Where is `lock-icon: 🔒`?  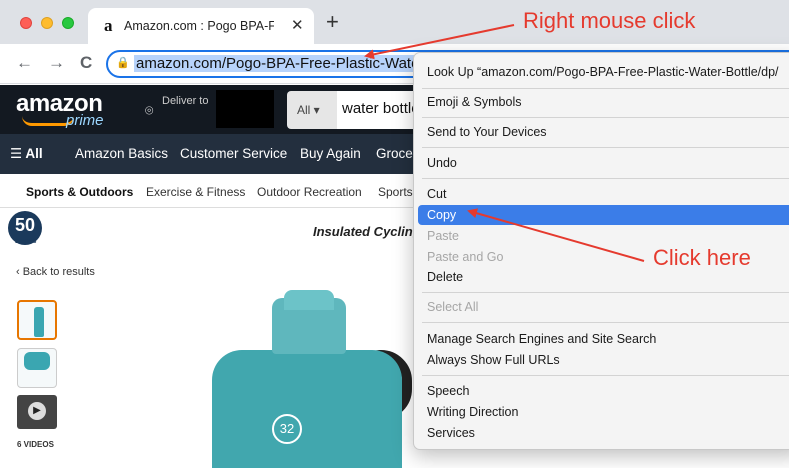 lock-icon: 🔒 is located at coordinates (123, 62).